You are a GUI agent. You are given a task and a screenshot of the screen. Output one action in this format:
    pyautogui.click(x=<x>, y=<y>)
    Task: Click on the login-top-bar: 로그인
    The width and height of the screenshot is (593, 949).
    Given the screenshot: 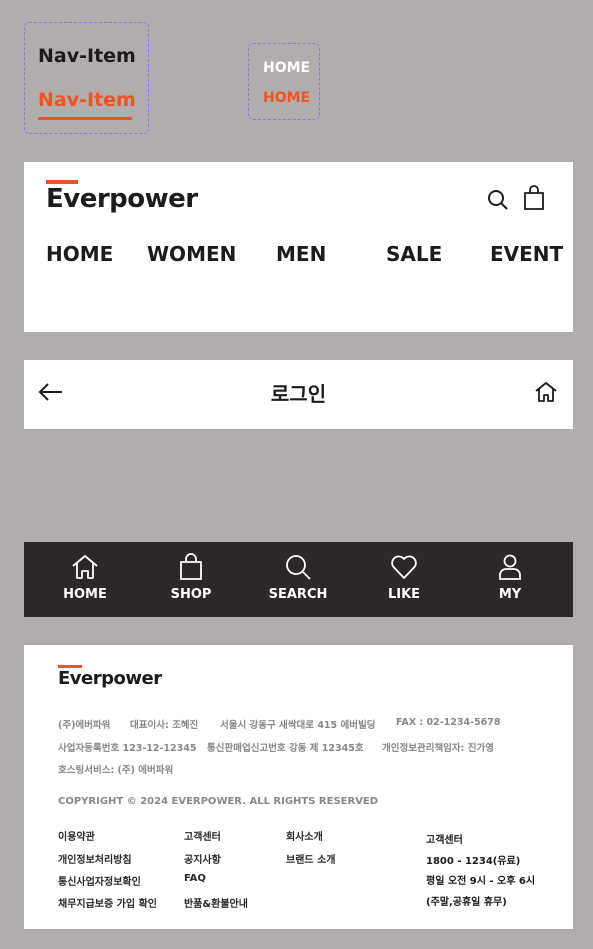 What is the action you would take?
    pyautogui.click(x=298, y=394)
    